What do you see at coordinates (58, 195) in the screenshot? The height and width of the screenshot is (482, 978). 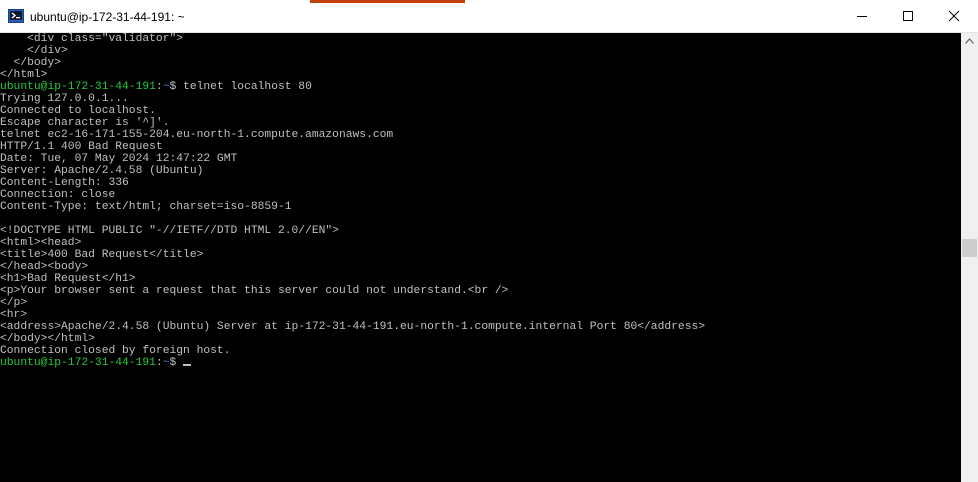 I see `terminal-line: Connection: close` at bounding box center [58, 195].